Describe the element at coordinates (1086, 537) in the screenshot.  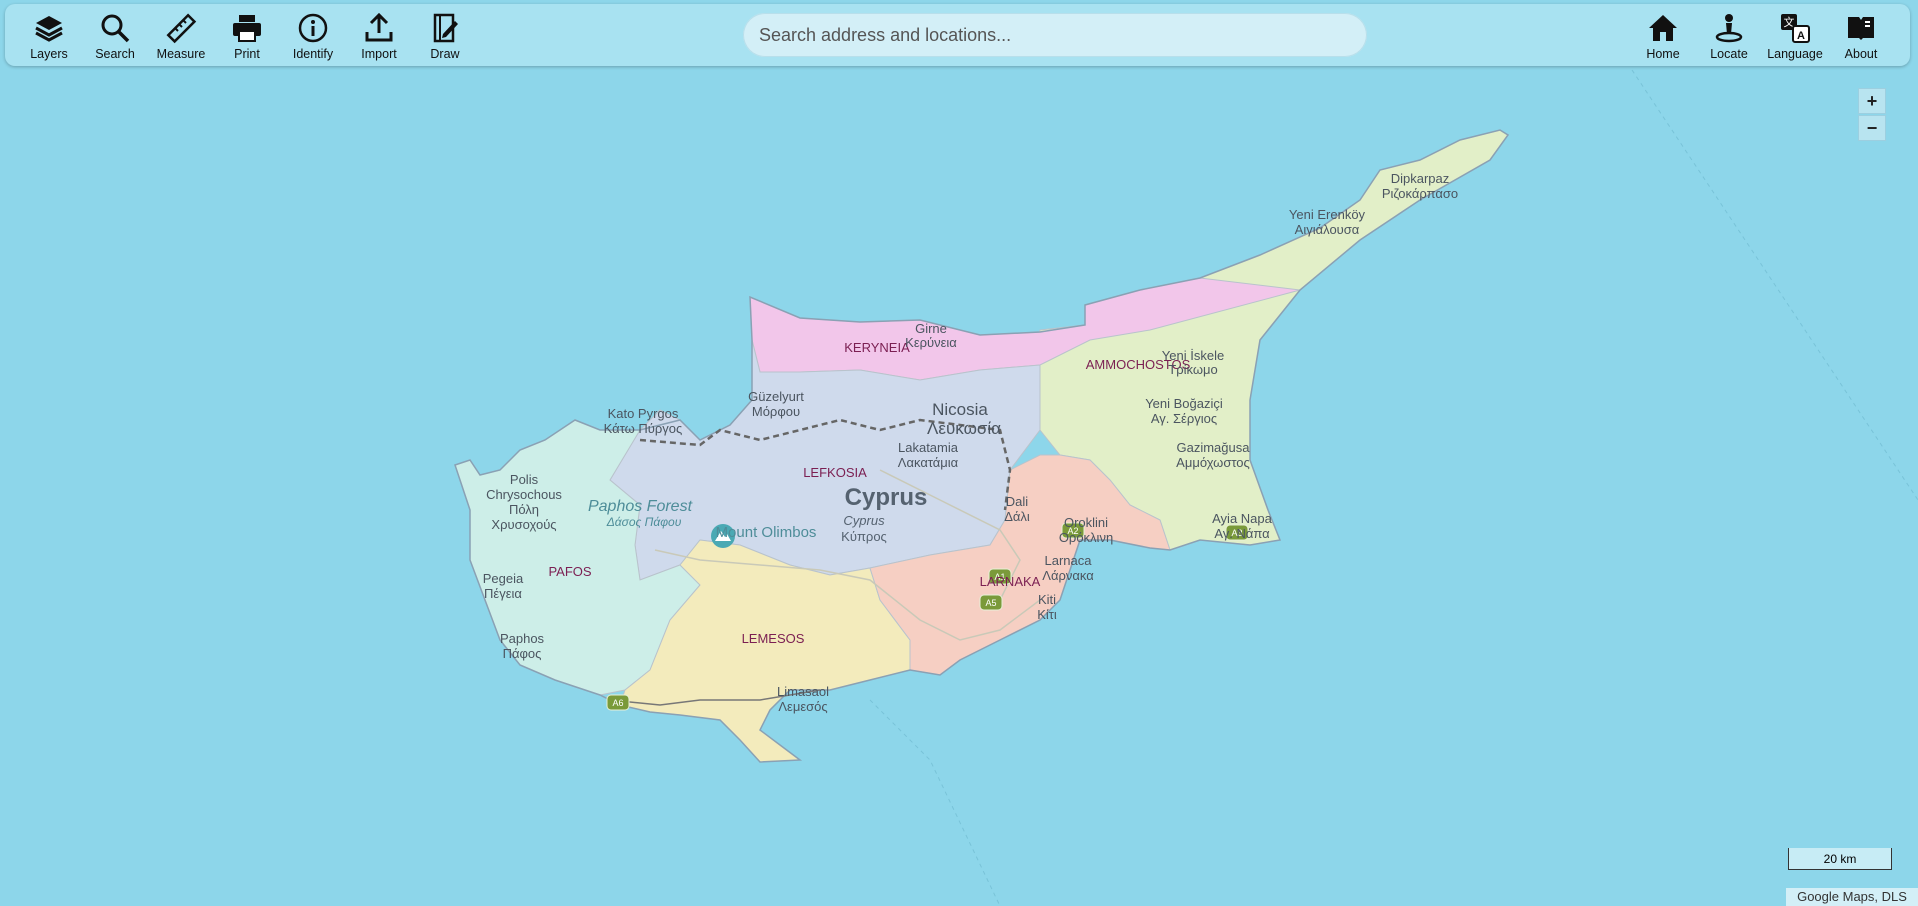
I see `place-label-oroklini-greek: Ορόκλινη` at that location.